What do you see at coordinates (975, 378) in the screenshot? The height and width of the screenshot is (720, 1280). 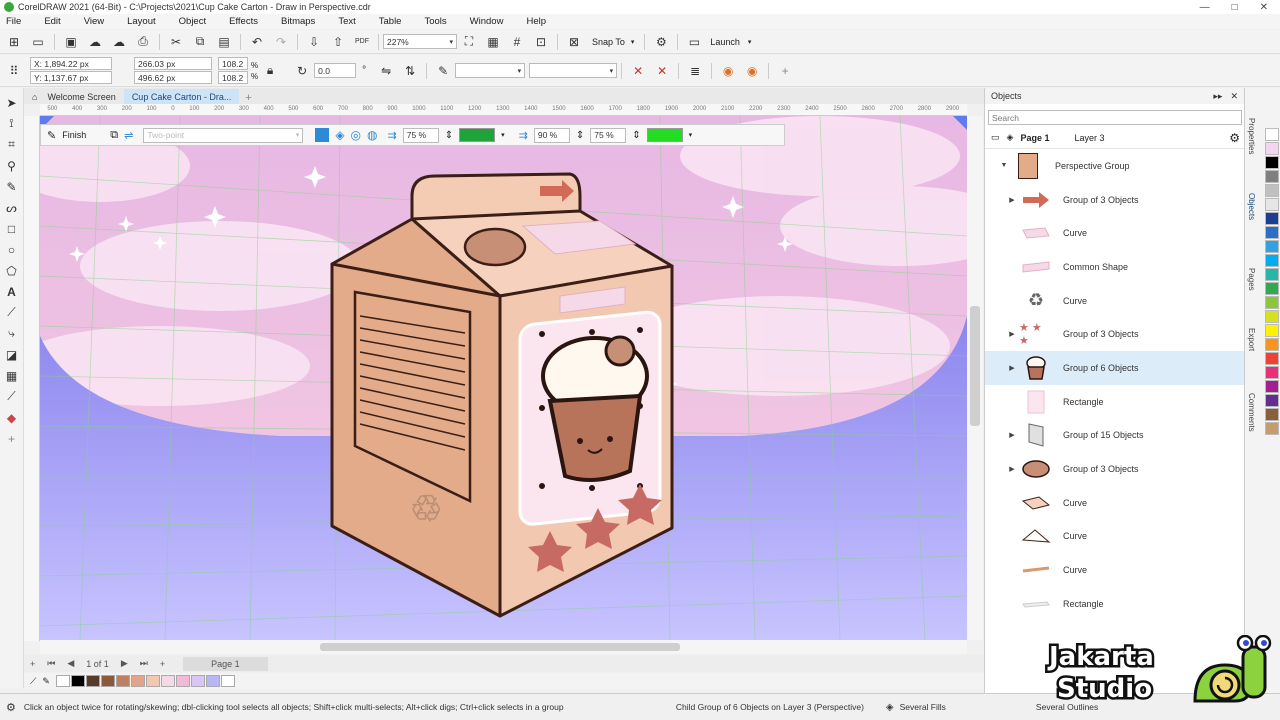 I see `vertical-scrollbar` at bounding box center [975, 378].